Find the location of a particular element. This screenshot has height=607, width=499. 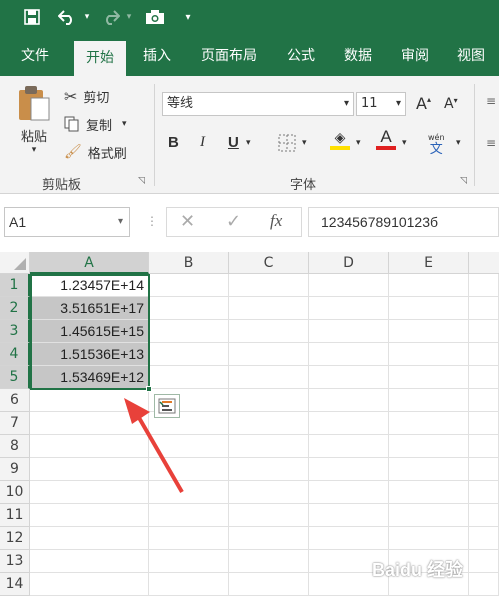

row-header: 3 is located at coordinates (15, 331).